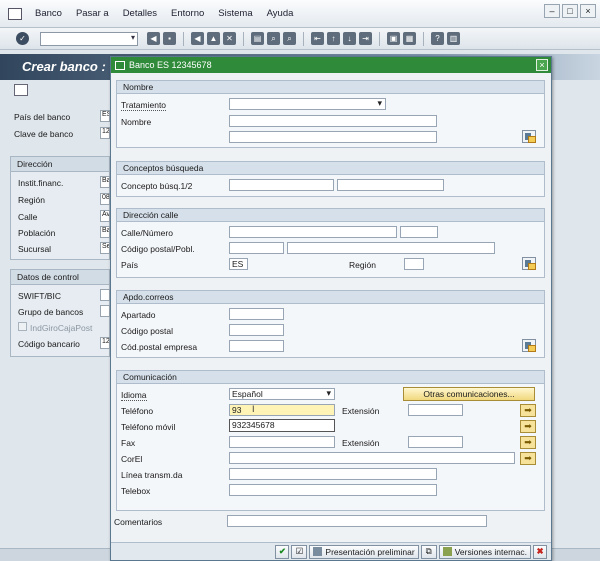 Image resolution: width=600 pixels, height=561 pixels. I want to click on menu-pasar-a: Pasar a, so click(92, 13).